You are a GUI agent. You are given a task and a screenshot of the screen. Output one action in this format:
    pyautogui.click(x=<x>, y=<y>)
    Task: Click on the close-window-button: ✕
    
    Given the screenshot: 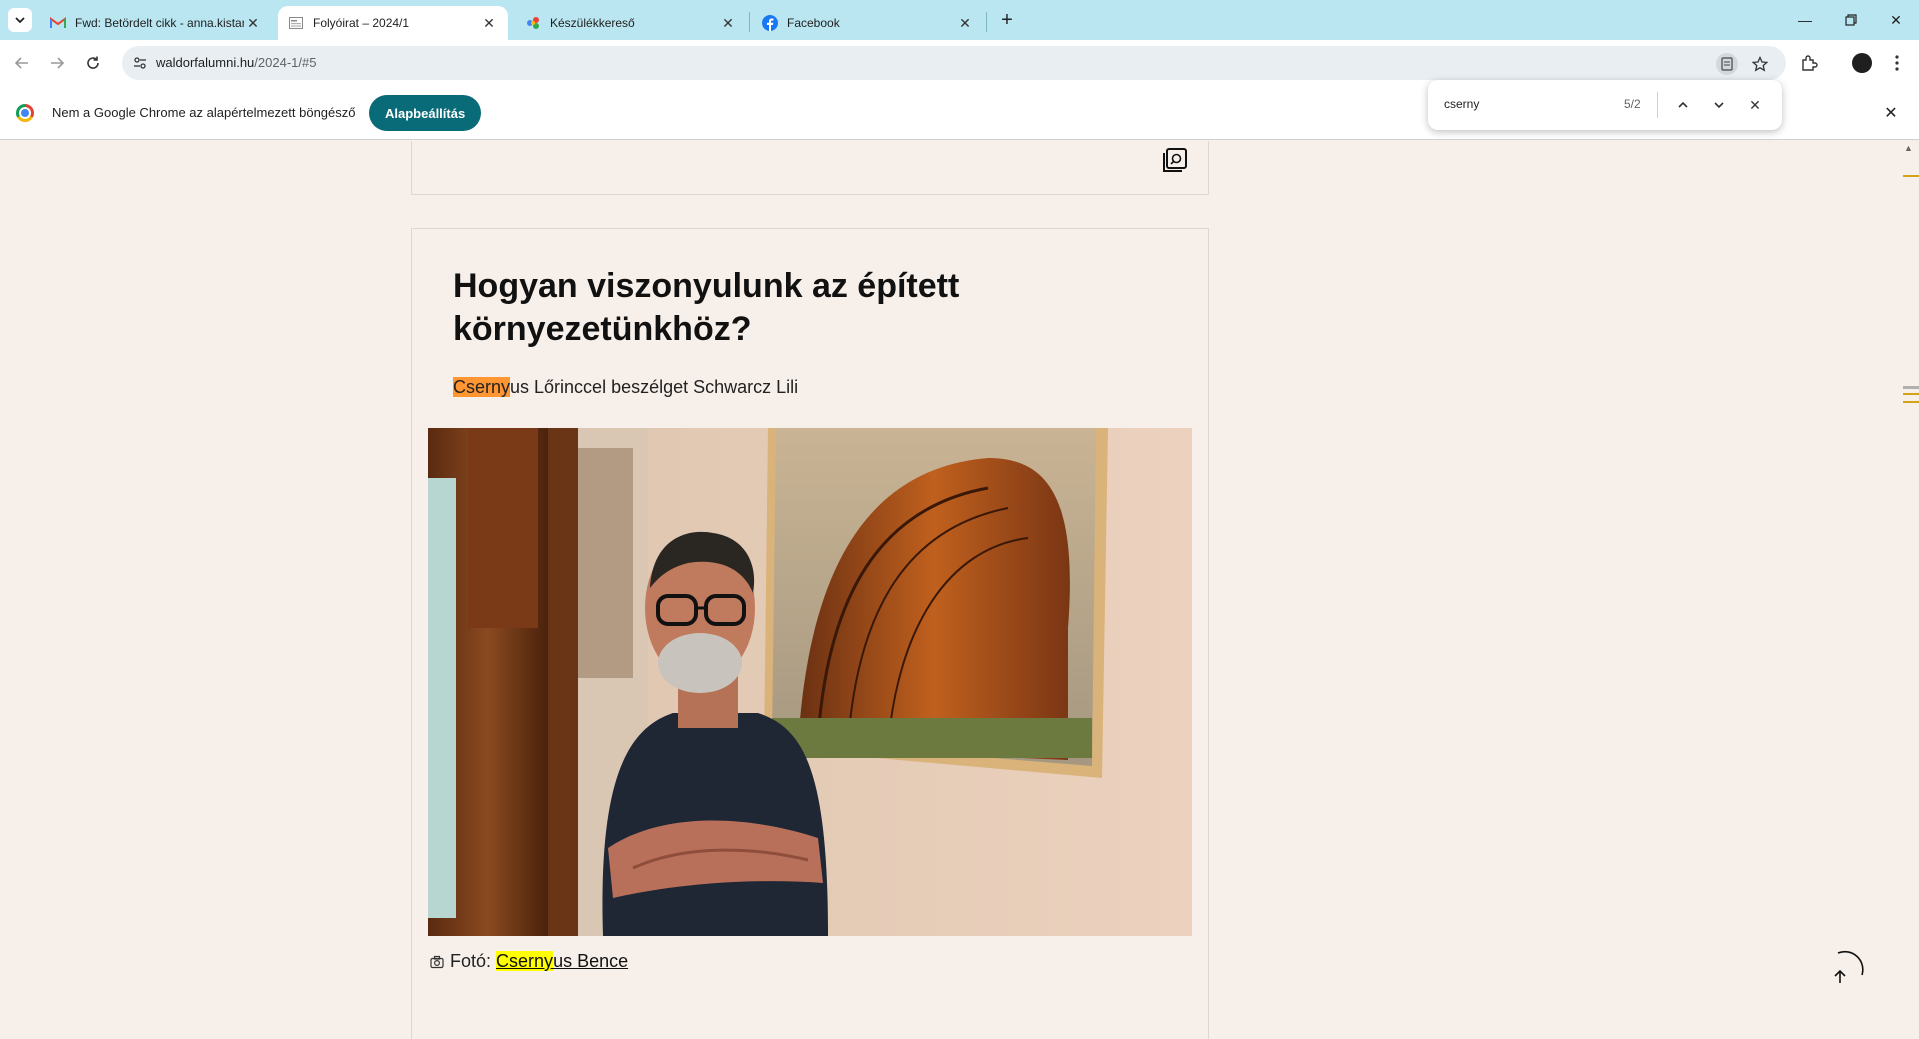 What is the action you would take?
    pyautogui.click(x=1896, y=20)
    